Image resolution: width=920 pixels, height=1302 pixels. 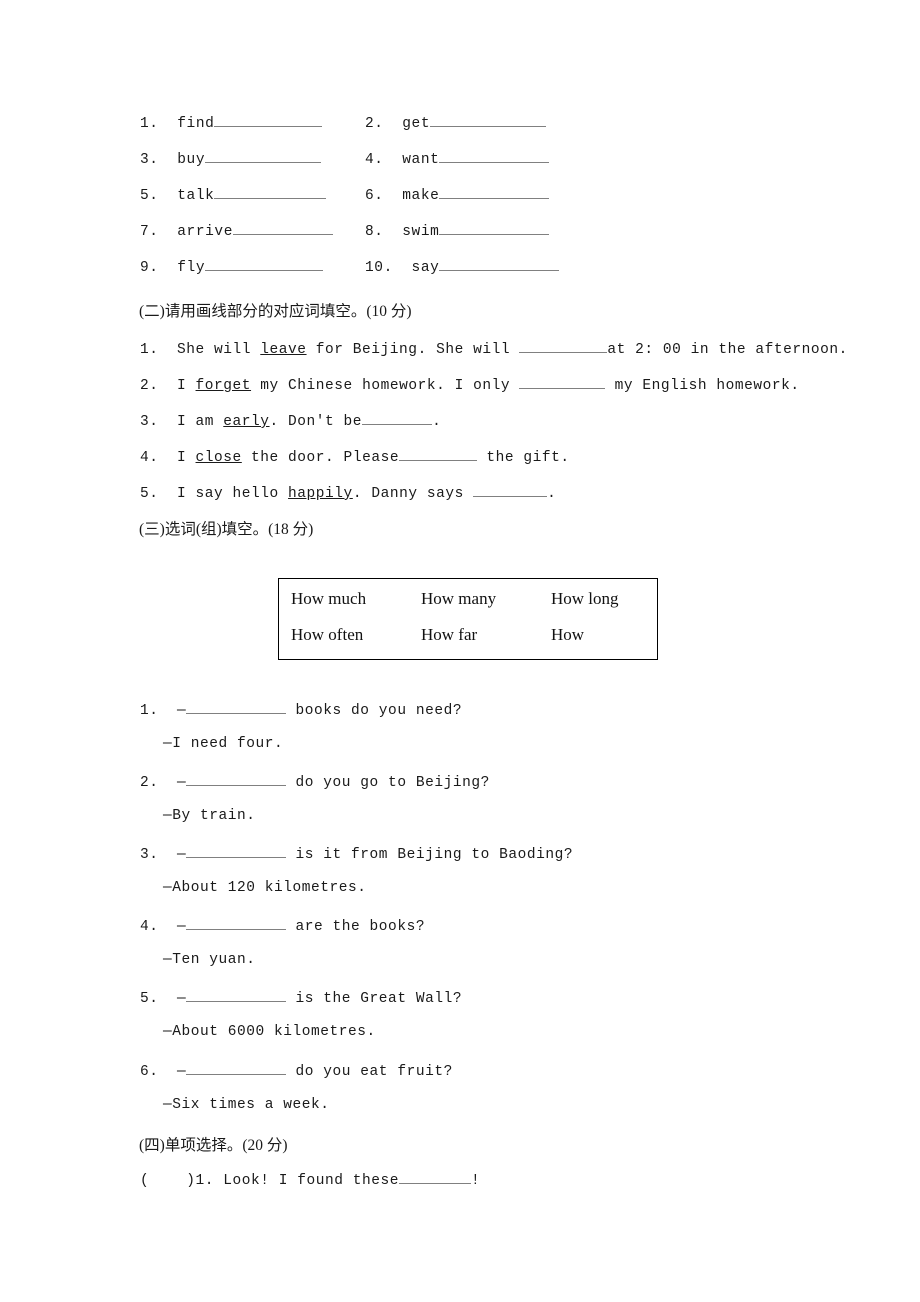 I want to click on section-three-question: 2. — do you go to Beijing?, so click(x=315, y=781).